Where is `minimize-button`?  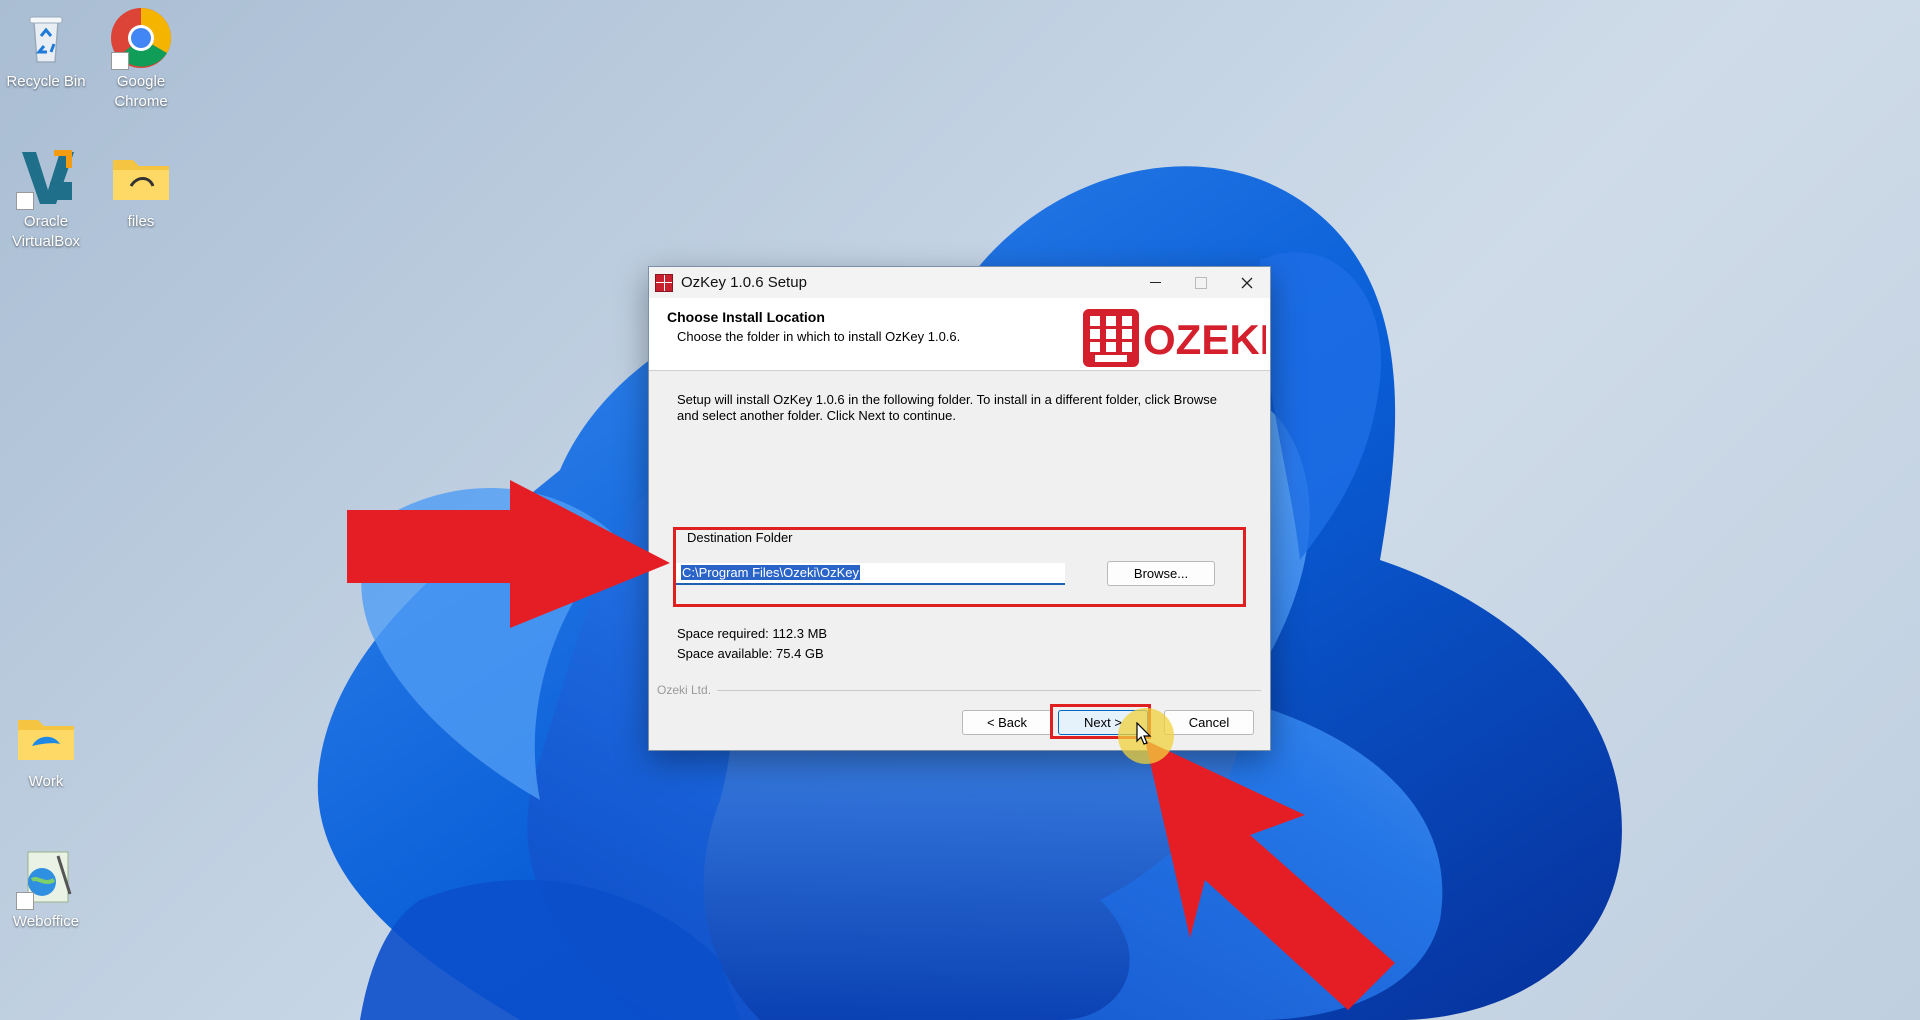 minimize-button is located at coordinates (1155, 282).